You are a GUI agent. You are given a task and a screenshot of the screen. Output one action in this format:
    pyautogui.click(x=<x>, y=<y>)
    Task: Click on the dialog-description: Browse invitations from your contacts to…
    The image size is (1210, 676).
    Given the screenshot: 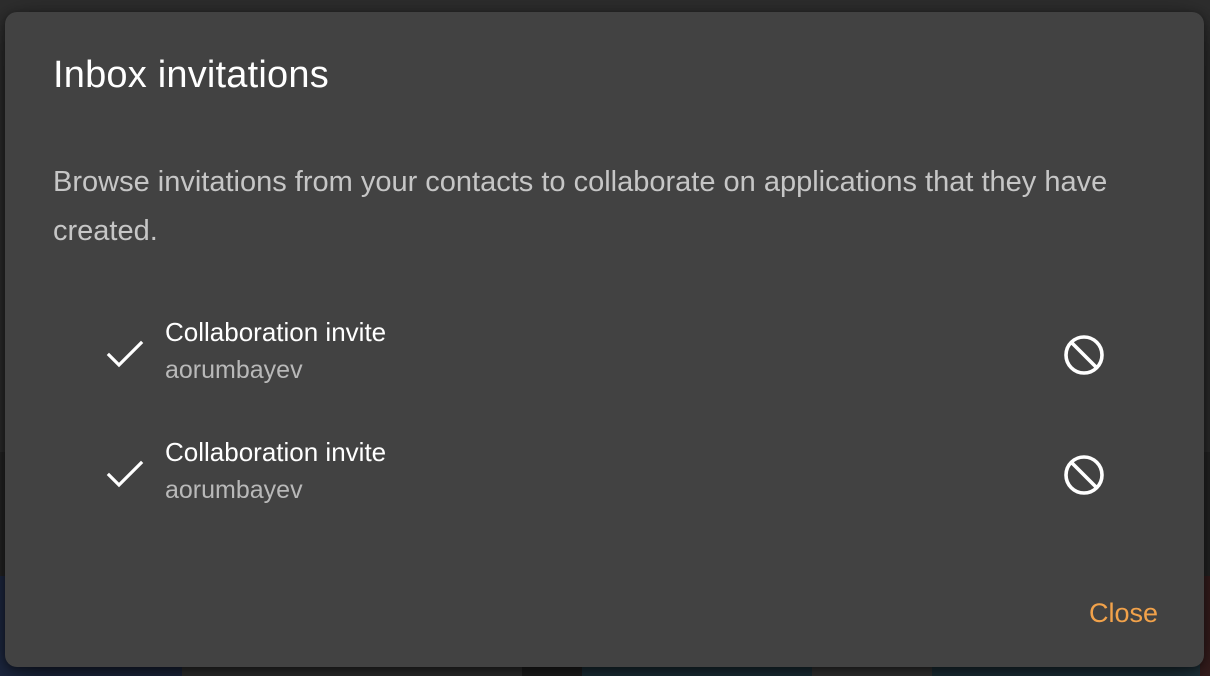 What is the action you would take?
    pyautogui.click(x=580, y=206)
    